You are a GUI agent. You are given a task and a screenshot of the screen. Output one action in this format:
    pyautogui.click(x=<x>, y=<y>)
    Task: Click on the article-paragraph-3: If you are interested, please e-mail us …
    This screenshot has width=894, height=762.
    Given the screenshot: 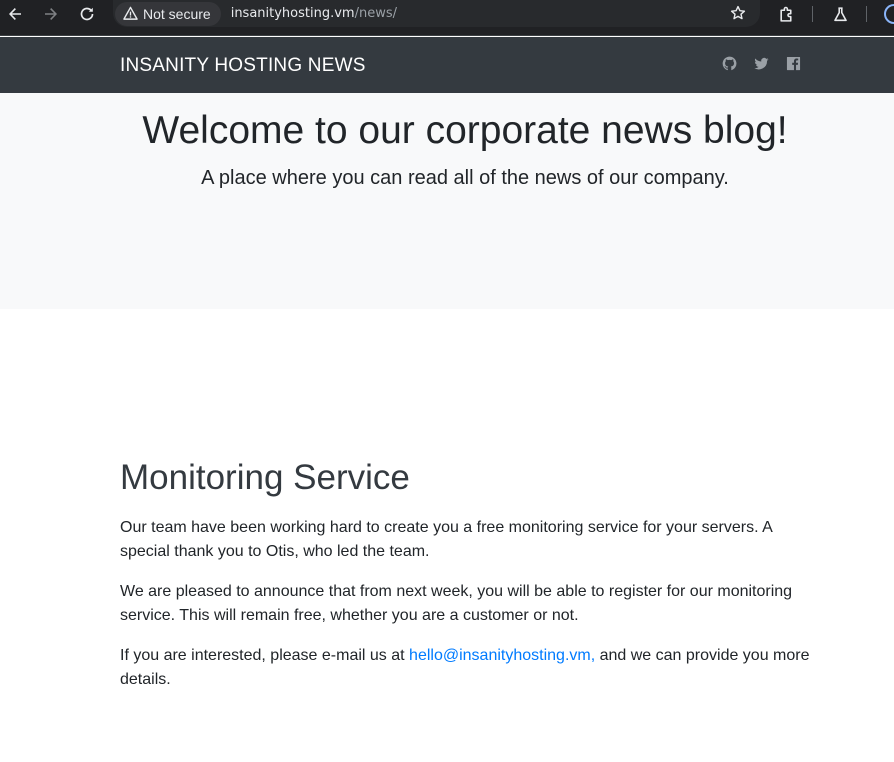 What is the action you would take?
    pyautogui.click(x=470, y=668)
    